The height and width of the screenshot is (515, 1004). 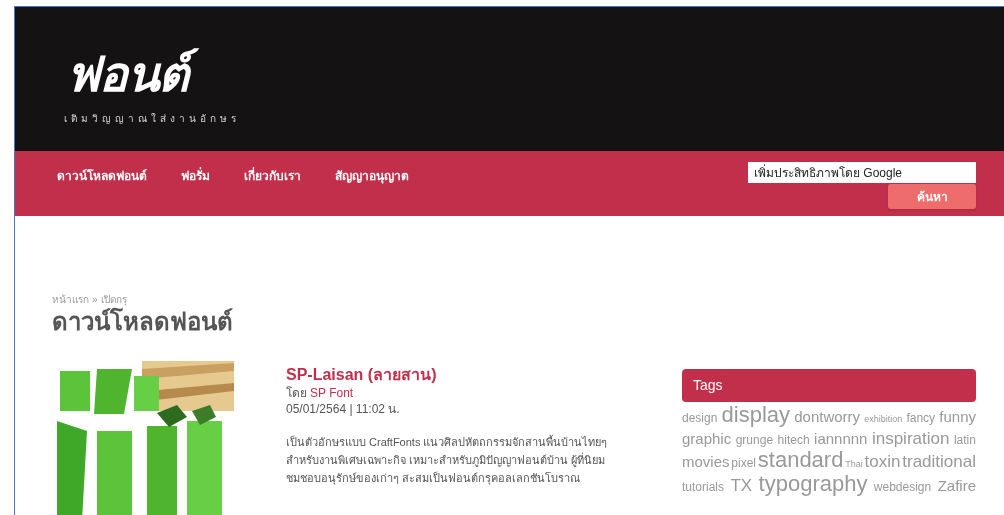 I want to click on tag-link: TX, so click(x=741, y=486).